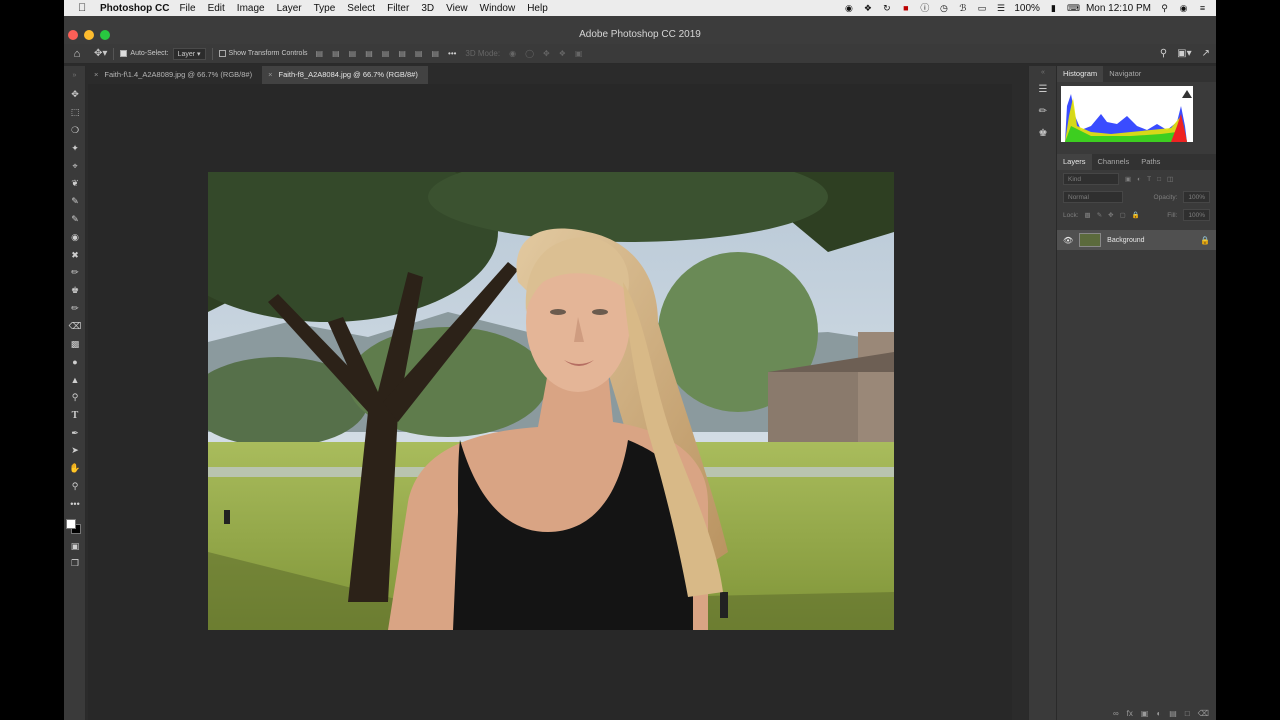  I want to click on kind-filter-dropdown: Kind, so click(1091, 179).